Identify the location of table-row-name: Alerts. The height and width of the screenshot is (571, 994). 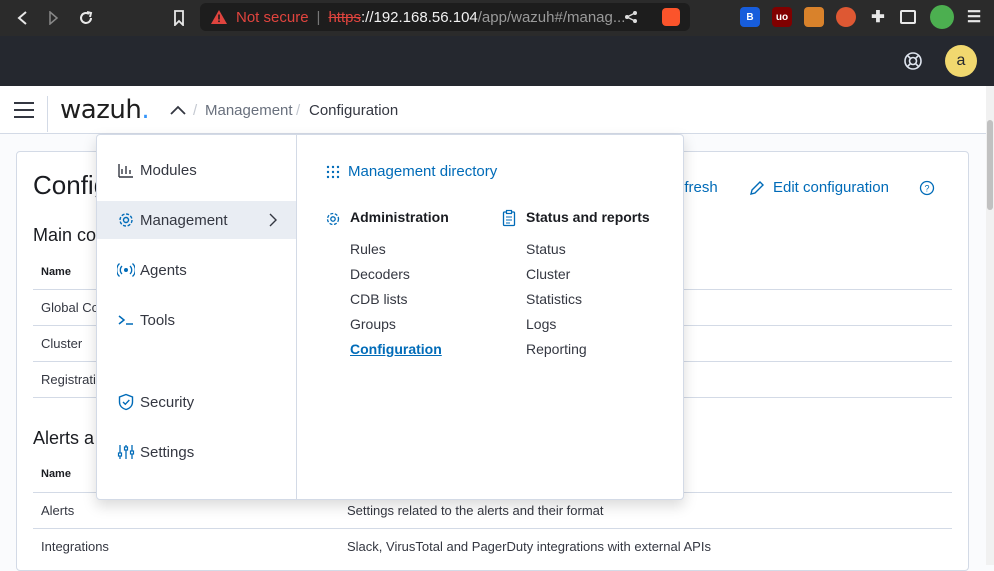
(57, 510).